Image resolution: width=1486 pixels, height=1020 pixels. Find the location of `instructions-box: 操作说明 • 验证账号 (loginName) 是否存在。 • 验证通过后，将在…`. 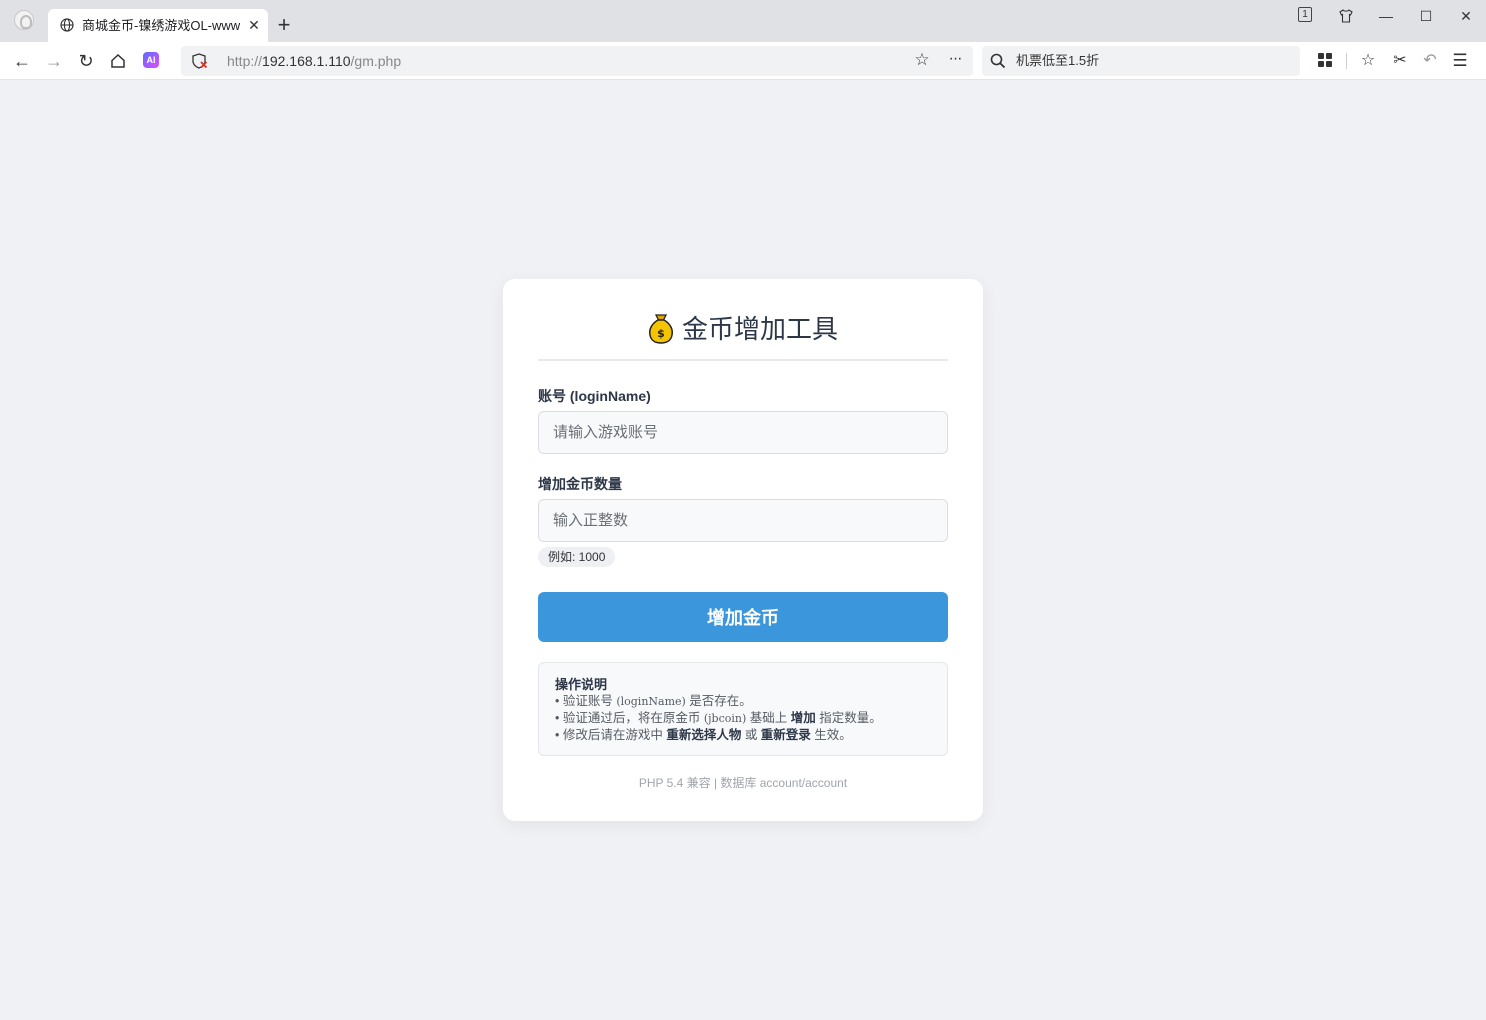

instructions-box: 操作说明 • 验证账号 (loginName) 是否存在。 • 验证通过后，将在… is located at coordinates (743, 709).